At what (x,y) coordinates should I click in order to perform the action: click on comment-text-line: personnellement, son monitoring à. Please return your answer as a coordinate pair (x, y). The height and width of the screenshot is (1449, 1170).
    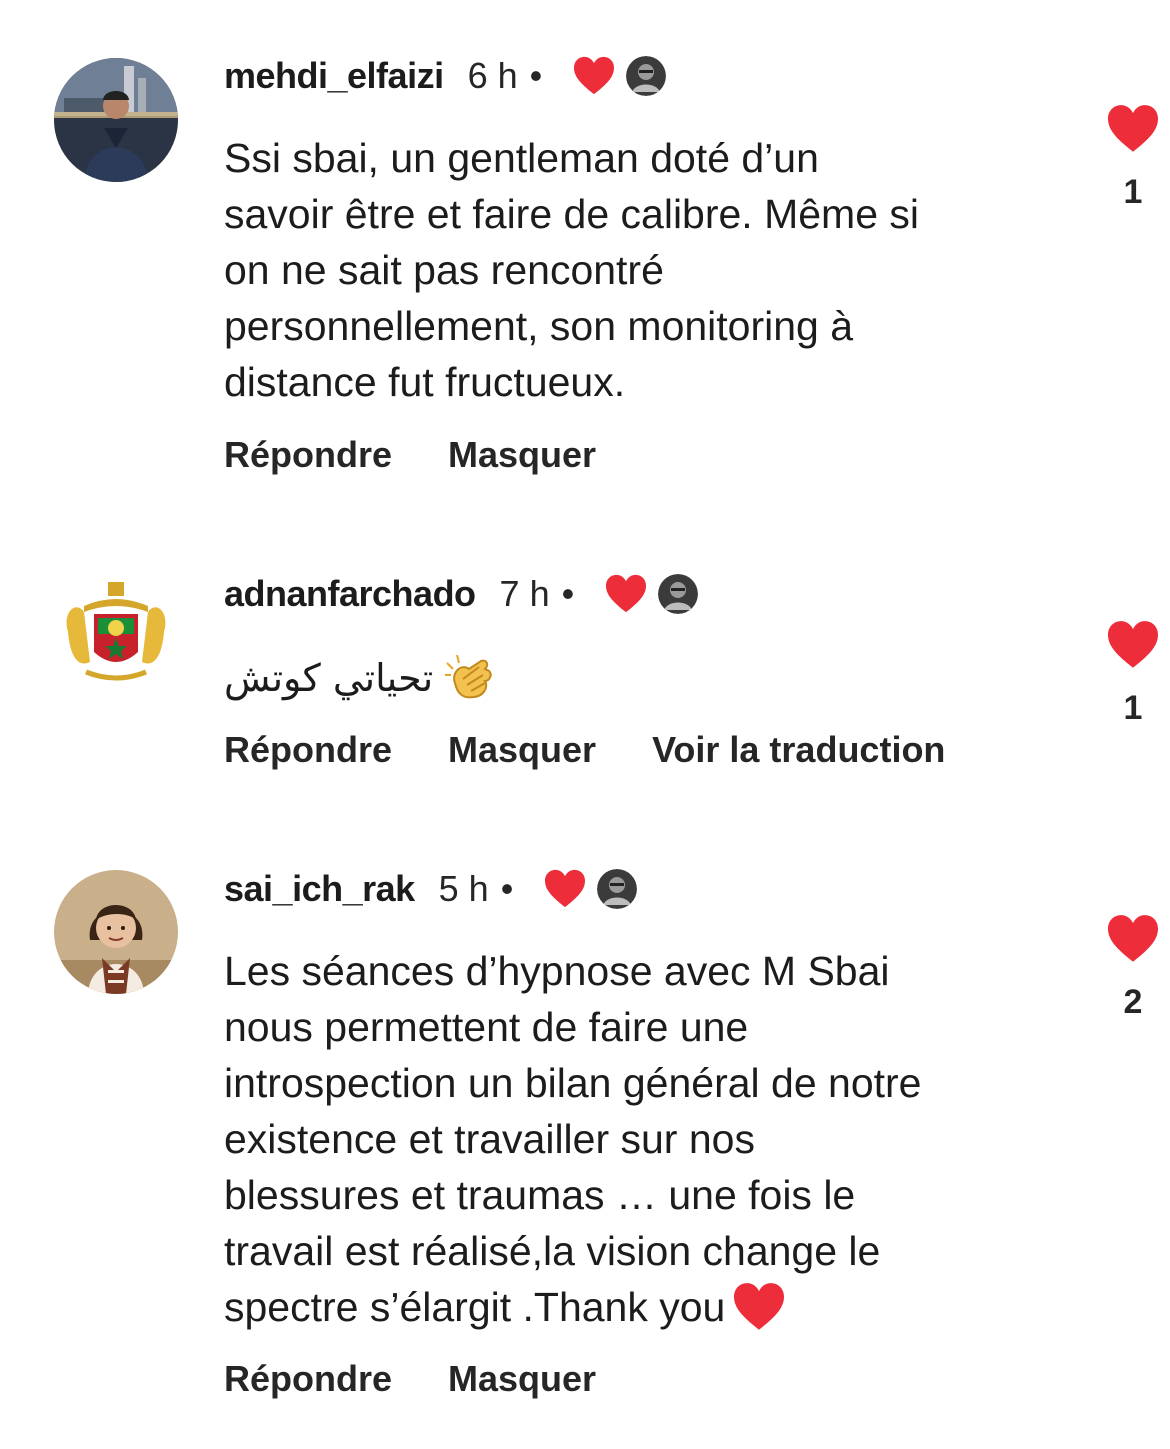
    Looking at the image, I should click on (539, 326).